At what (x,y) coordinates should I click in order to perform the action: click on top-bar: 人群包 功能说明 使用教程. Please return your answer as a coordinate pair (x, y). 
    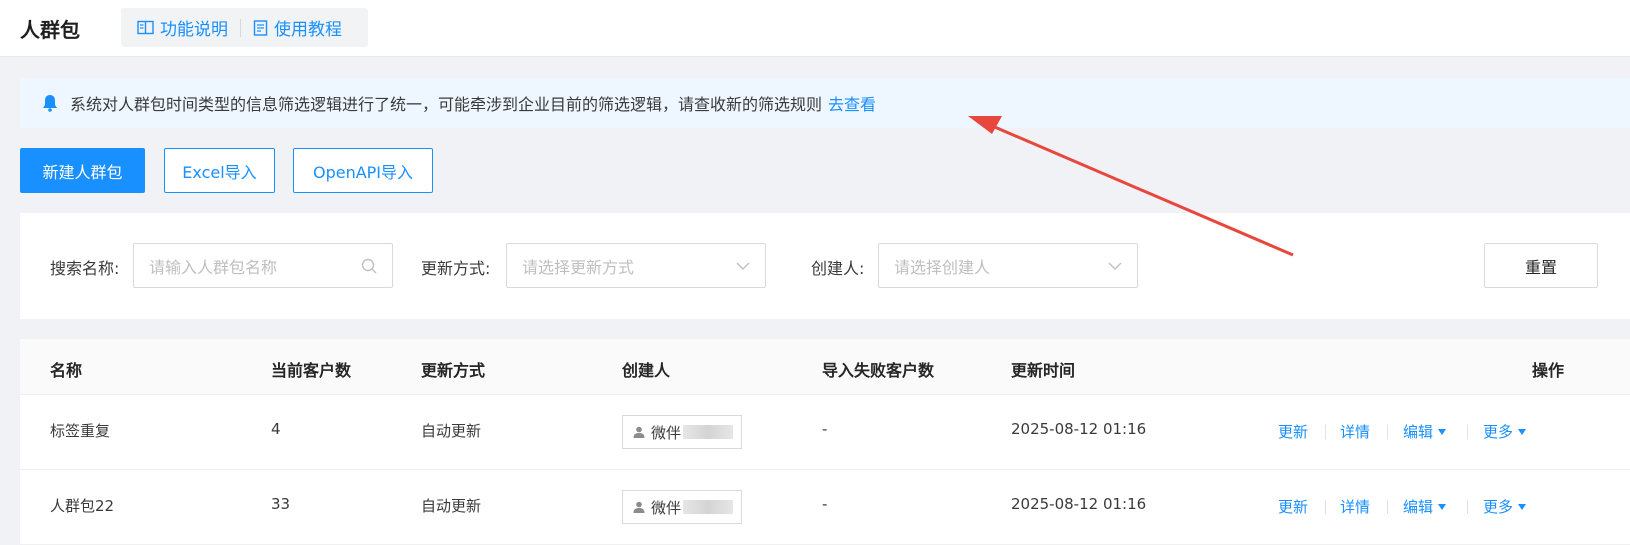
    Looking at the image, I should click on (815, 28).